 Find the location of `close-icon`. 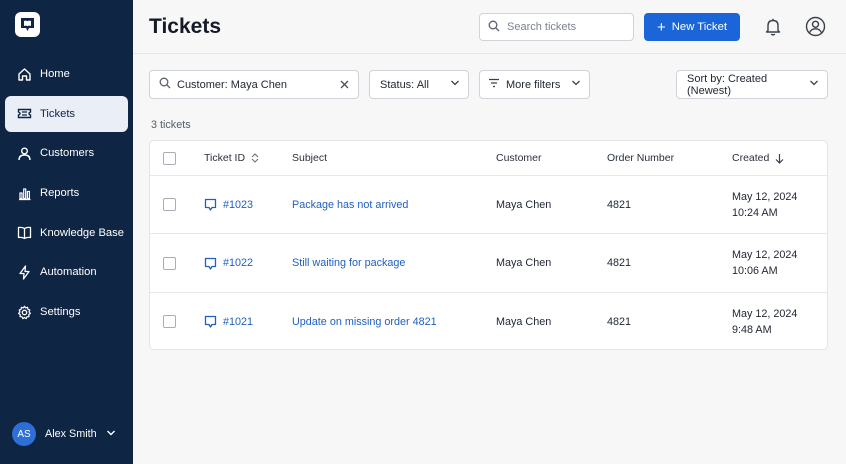

close-icon is located at coordinates (344, 84).